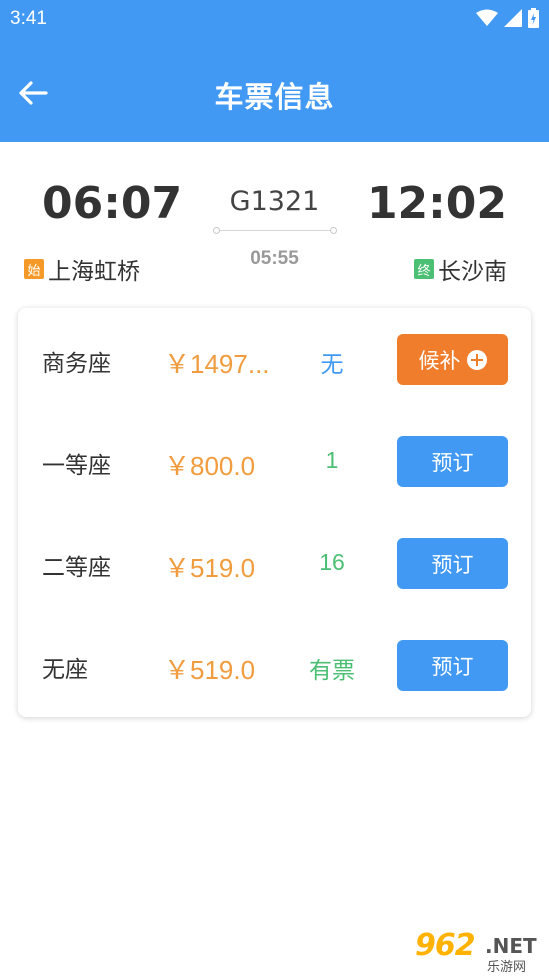 The image size is (549, 976). I want to click on watermark-suffix: .NET, so click(511, 946).